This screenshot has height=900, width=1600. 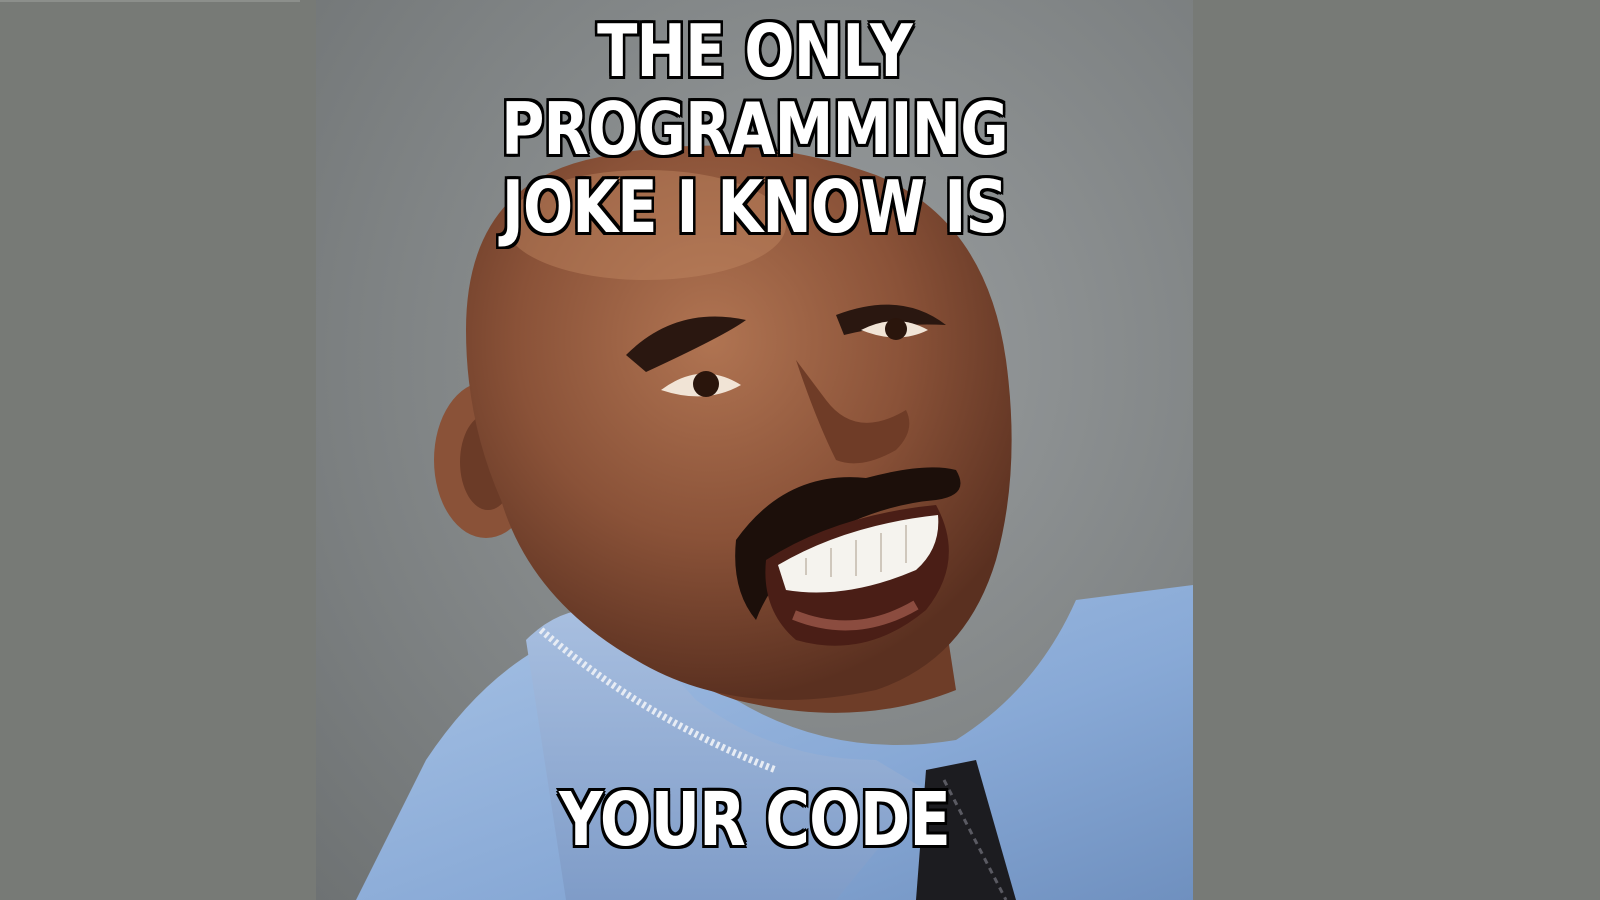 I want to click on caption-top-line1: THE ONLY PROGRAMMING, so click(x=755, y=90).